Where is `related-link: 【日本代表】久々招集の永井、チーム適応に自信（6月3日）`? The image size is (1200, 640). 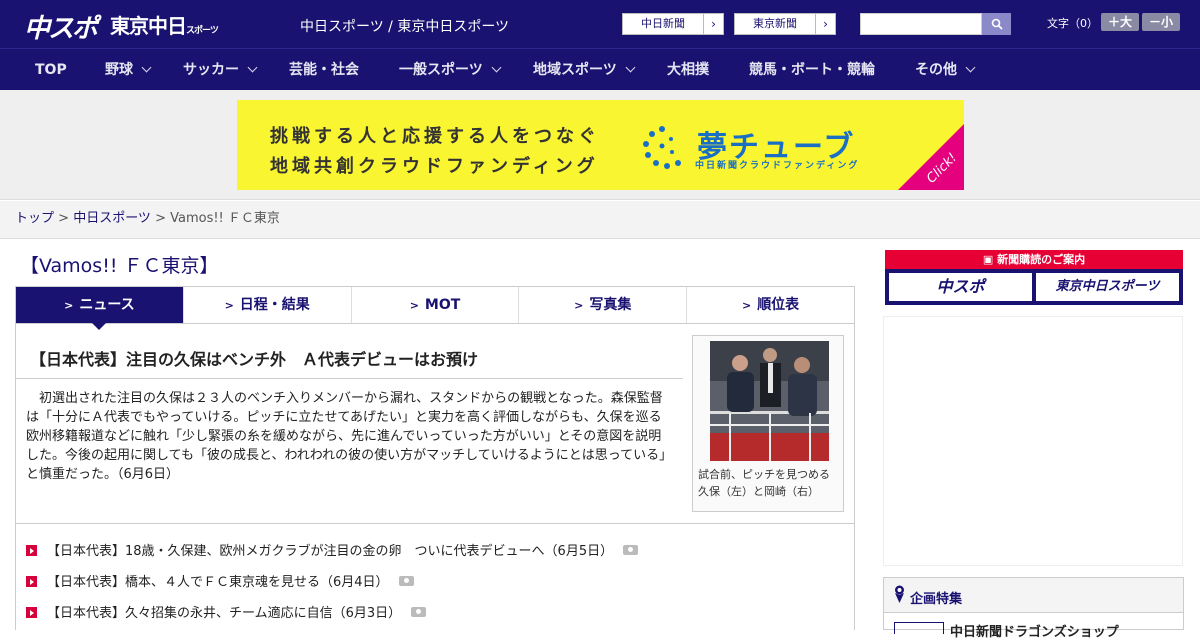
related-link: 【日本代表】久々招集の永井、チーム適応に自信（6月3日） is located at coordinates (224, 613).